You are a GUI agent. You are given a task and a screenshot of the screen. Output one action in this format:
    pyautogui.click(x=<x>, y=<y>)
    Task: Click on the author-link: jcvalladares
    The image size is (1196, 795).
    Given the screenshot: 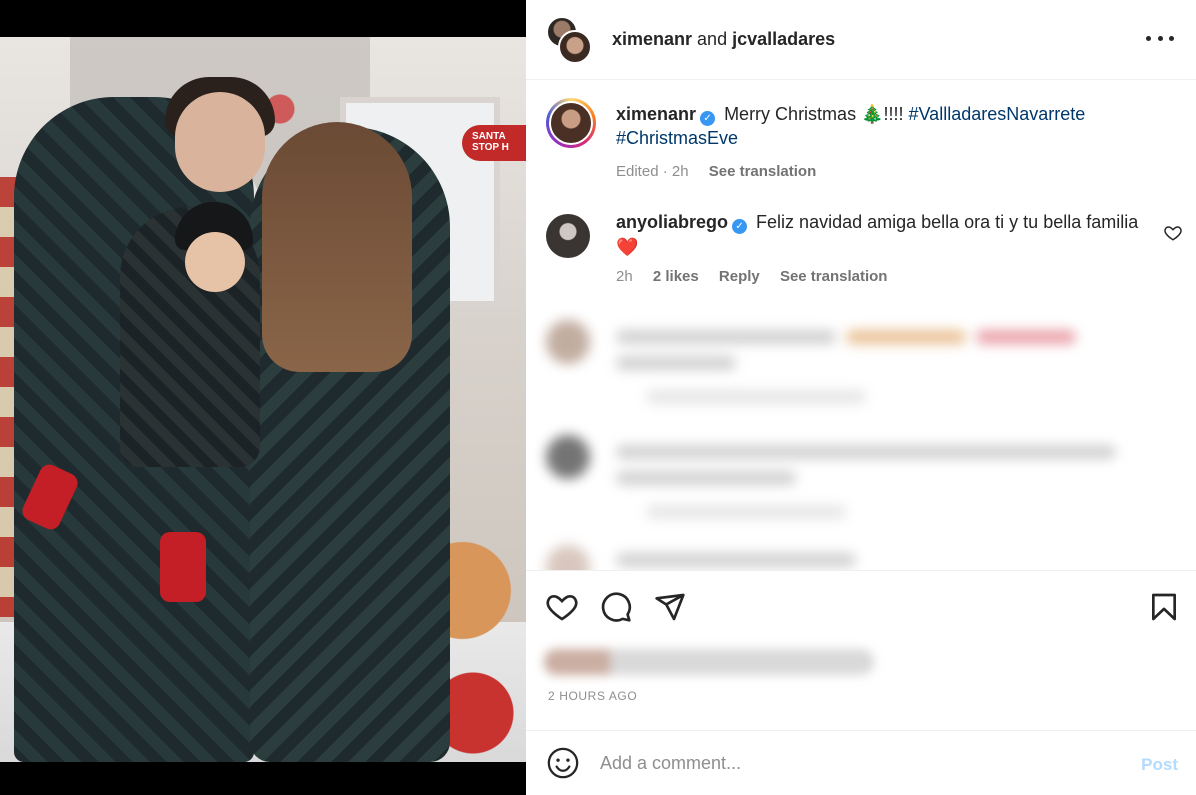 What is the action you would take?
    pyautogui.click(x=783, y=39)
    